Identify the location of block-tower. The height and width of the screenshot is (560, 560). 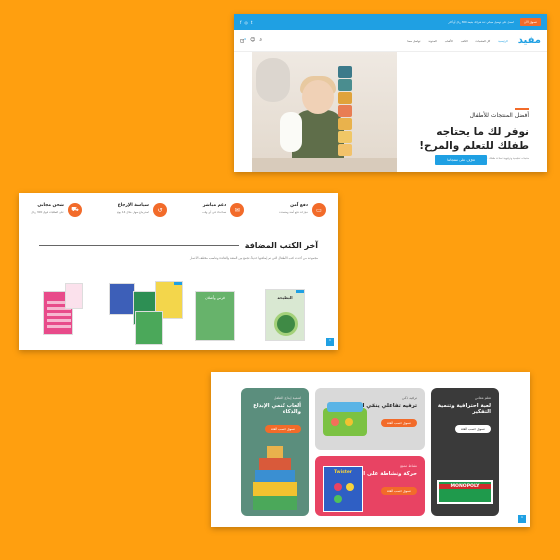
(345, 111).